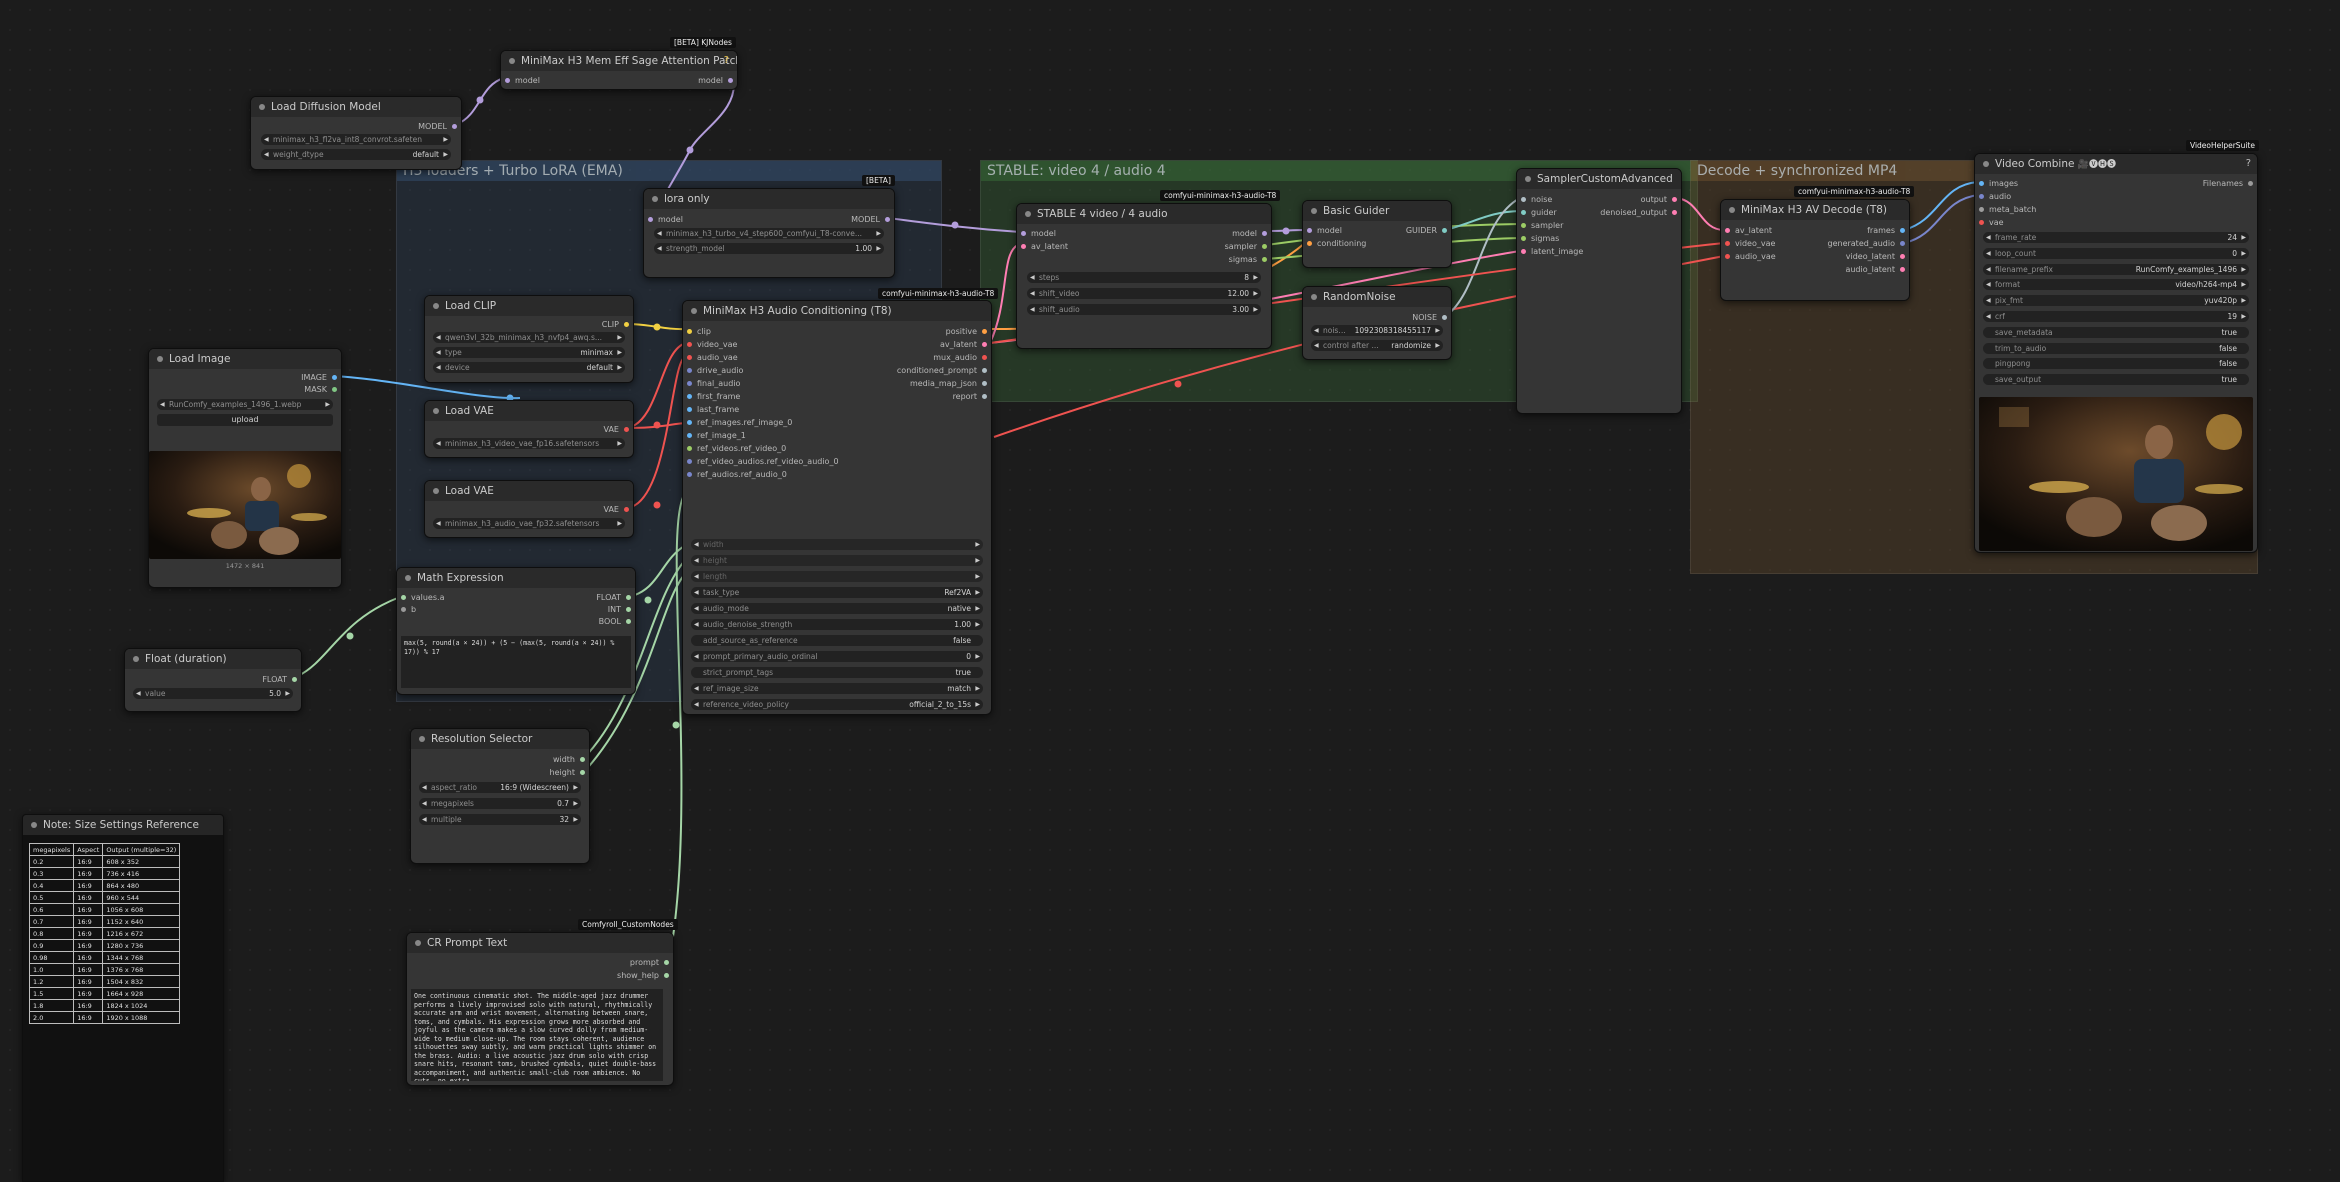 This screenshot has height=1182, width=2340. Describe the element at coordinates (1750, 256) in the screenshot. I see `input-audio-vae: audio_vae` at that location.